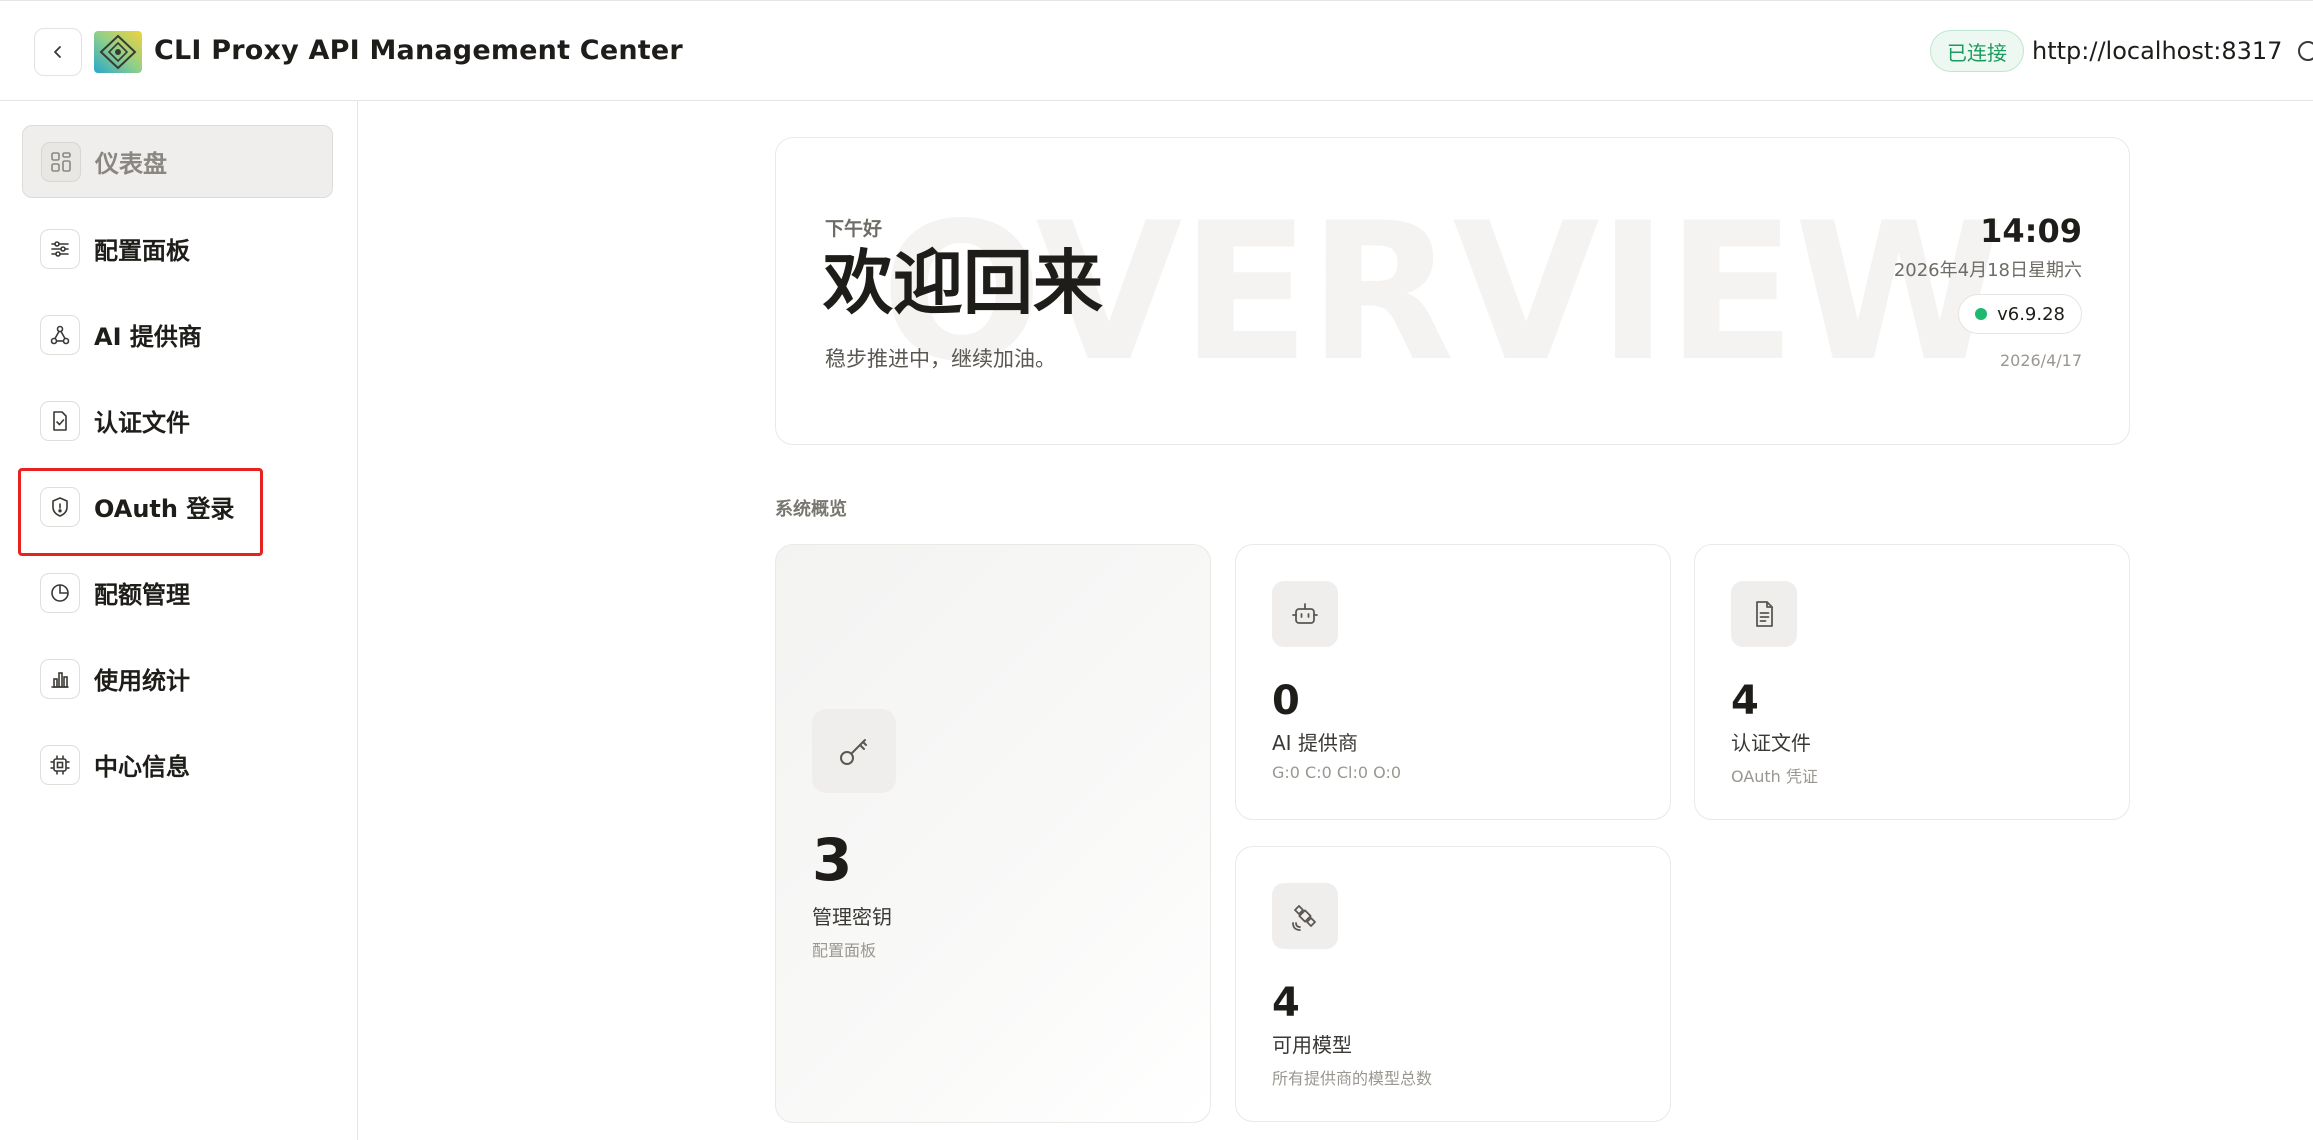  What do you see at coordinates (60, 420) in the screenshot?
I see `file-check-icon` at bounding box center [60, 420].